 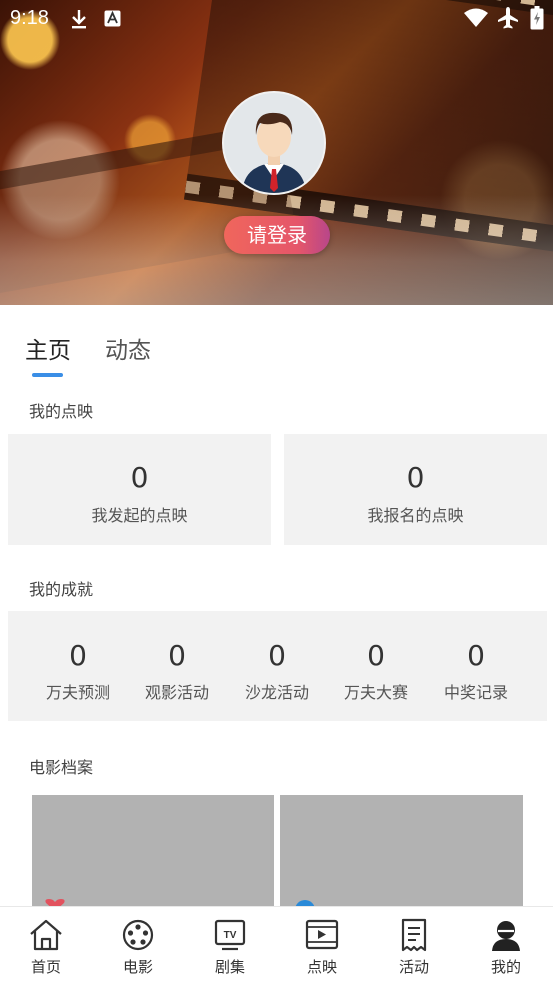 What do you see at coordinates (61, 411) in the screenshot?
I see `screenings-section-title: 我的点映` at bounding box center [61, 411].